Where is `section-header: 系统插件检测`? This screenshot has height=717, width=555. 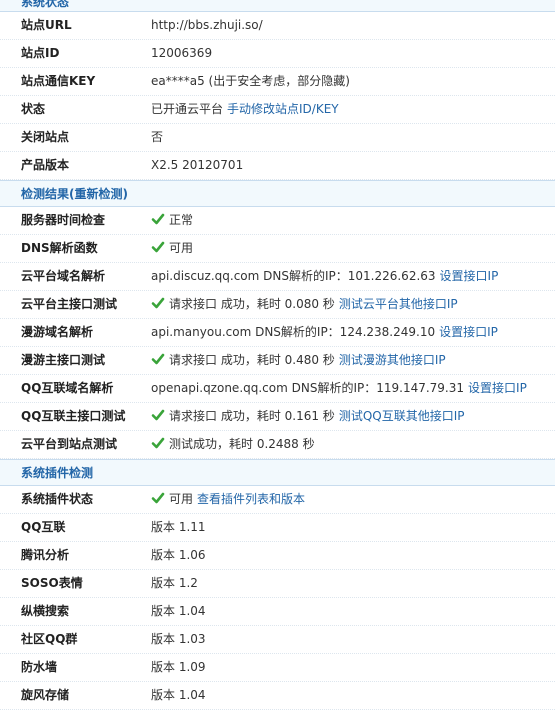
section-header: 系统插件检测 is located at coordinates (277, 472).